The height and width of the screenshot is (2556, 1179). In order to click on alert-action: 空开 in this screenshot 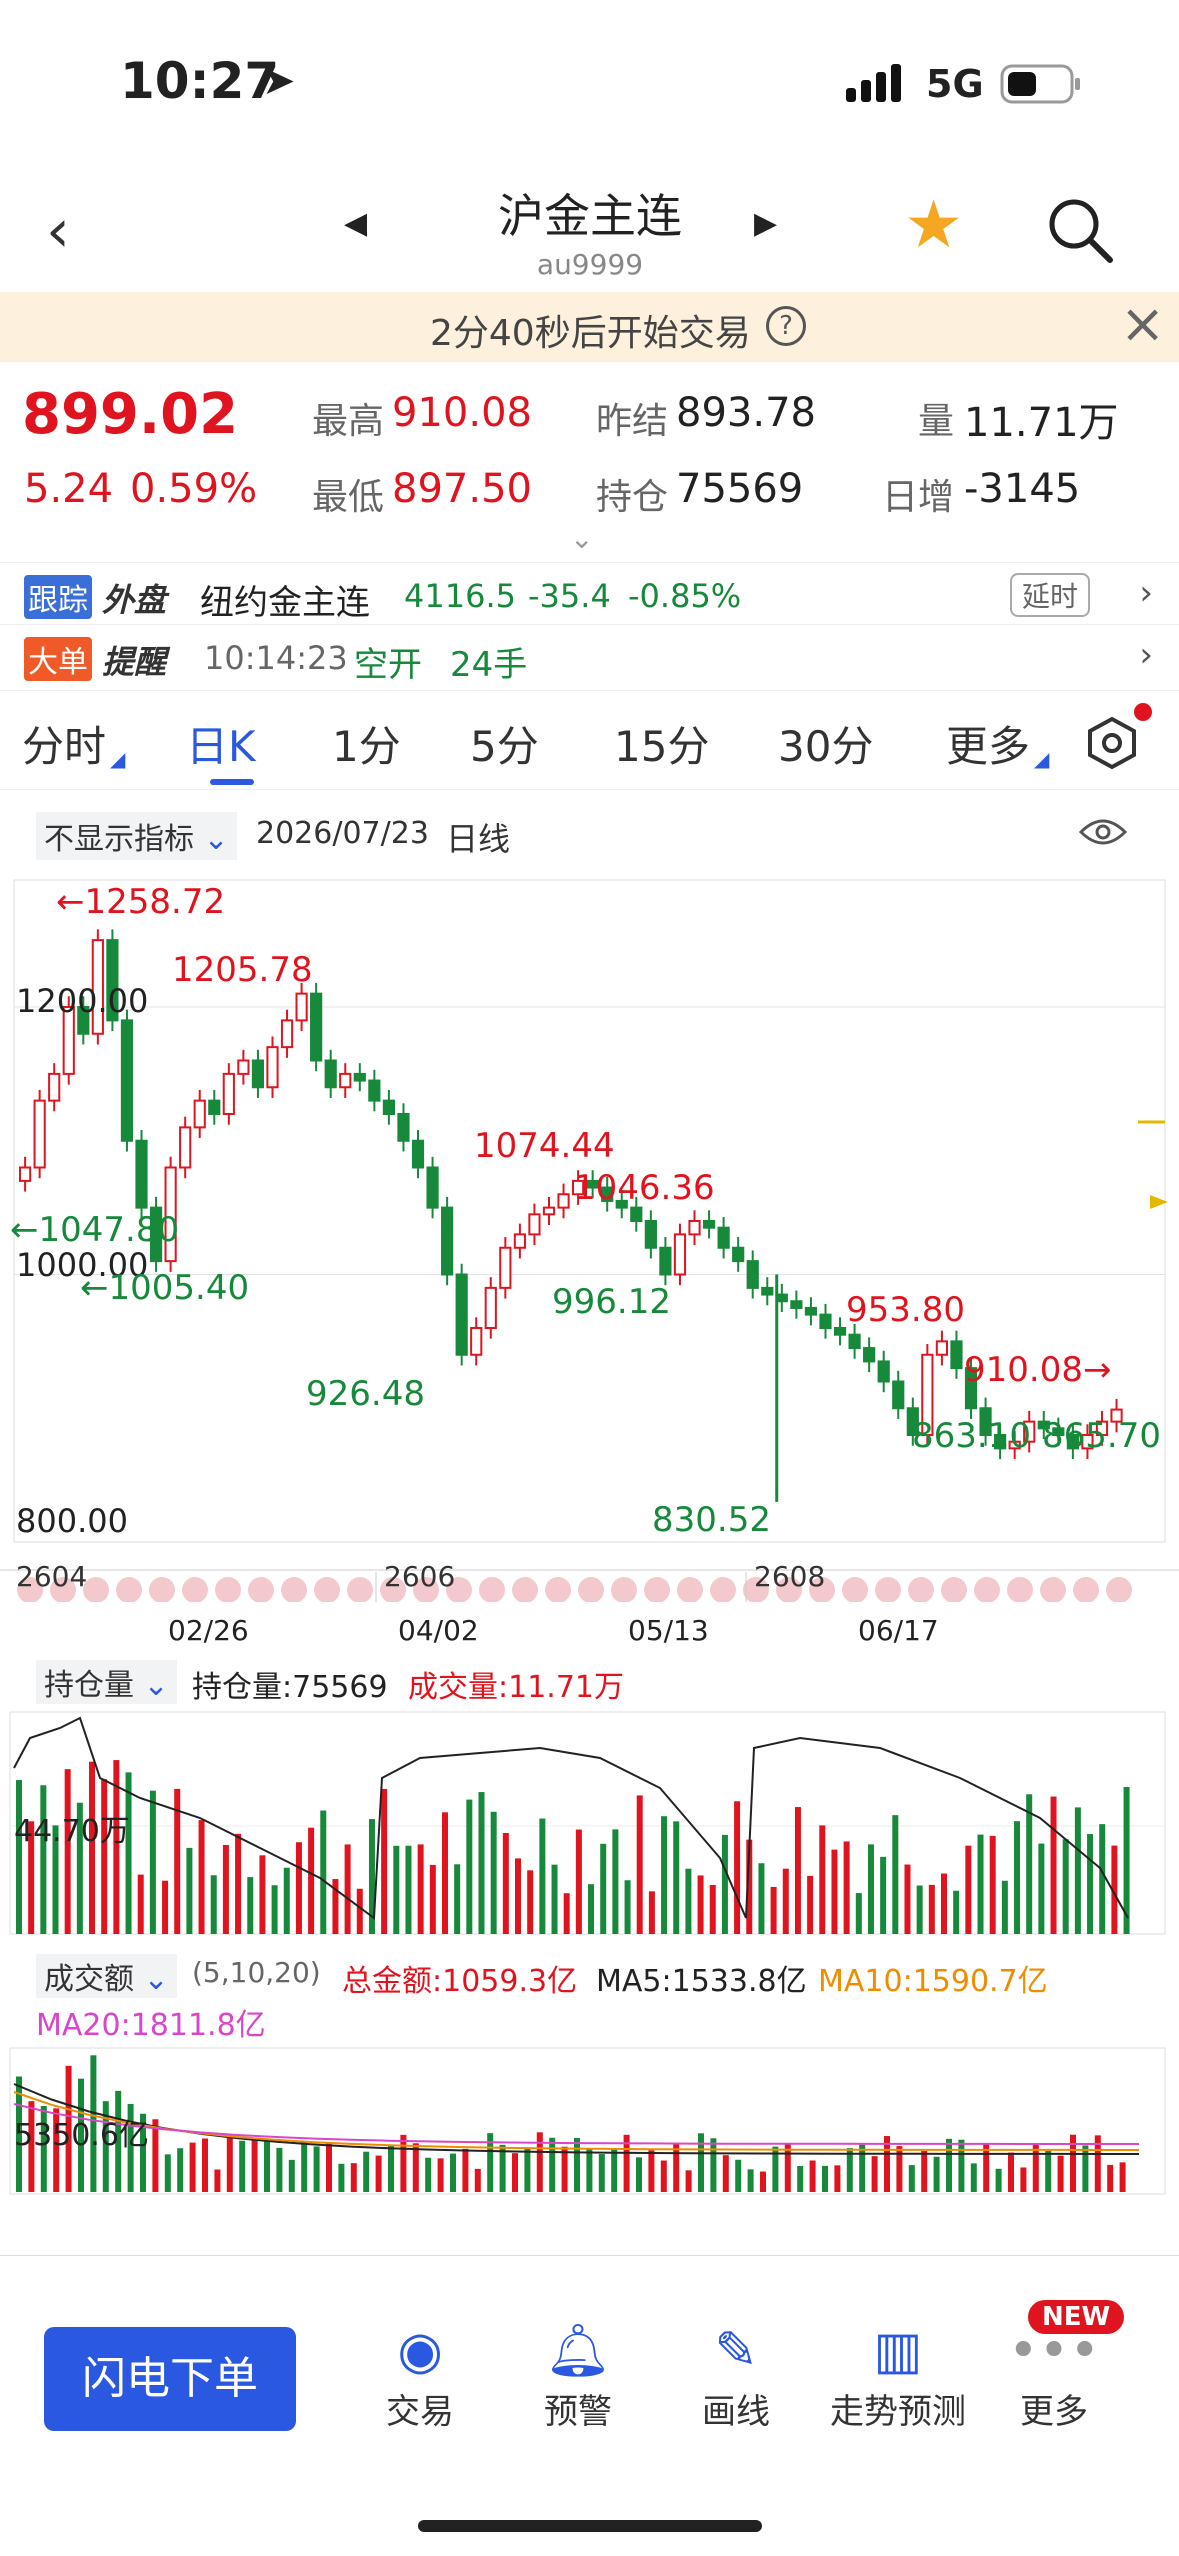, I will do `click(388, 665)`.